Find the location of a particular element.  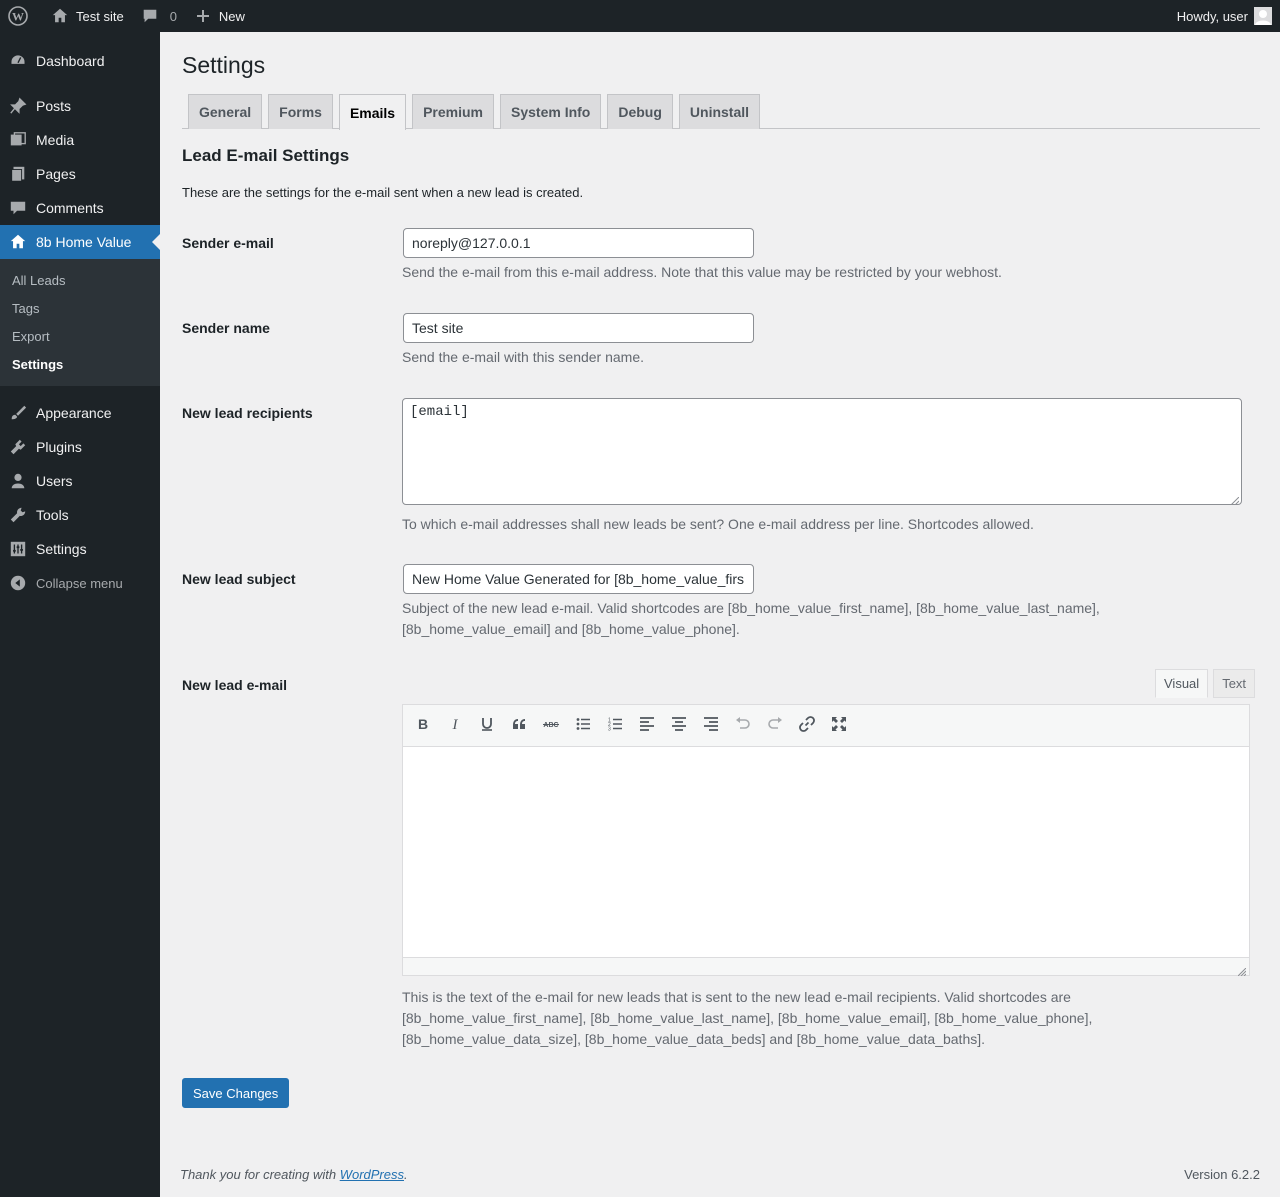

tab-uninstall: Uninstall is located at coordinates (719, 111).